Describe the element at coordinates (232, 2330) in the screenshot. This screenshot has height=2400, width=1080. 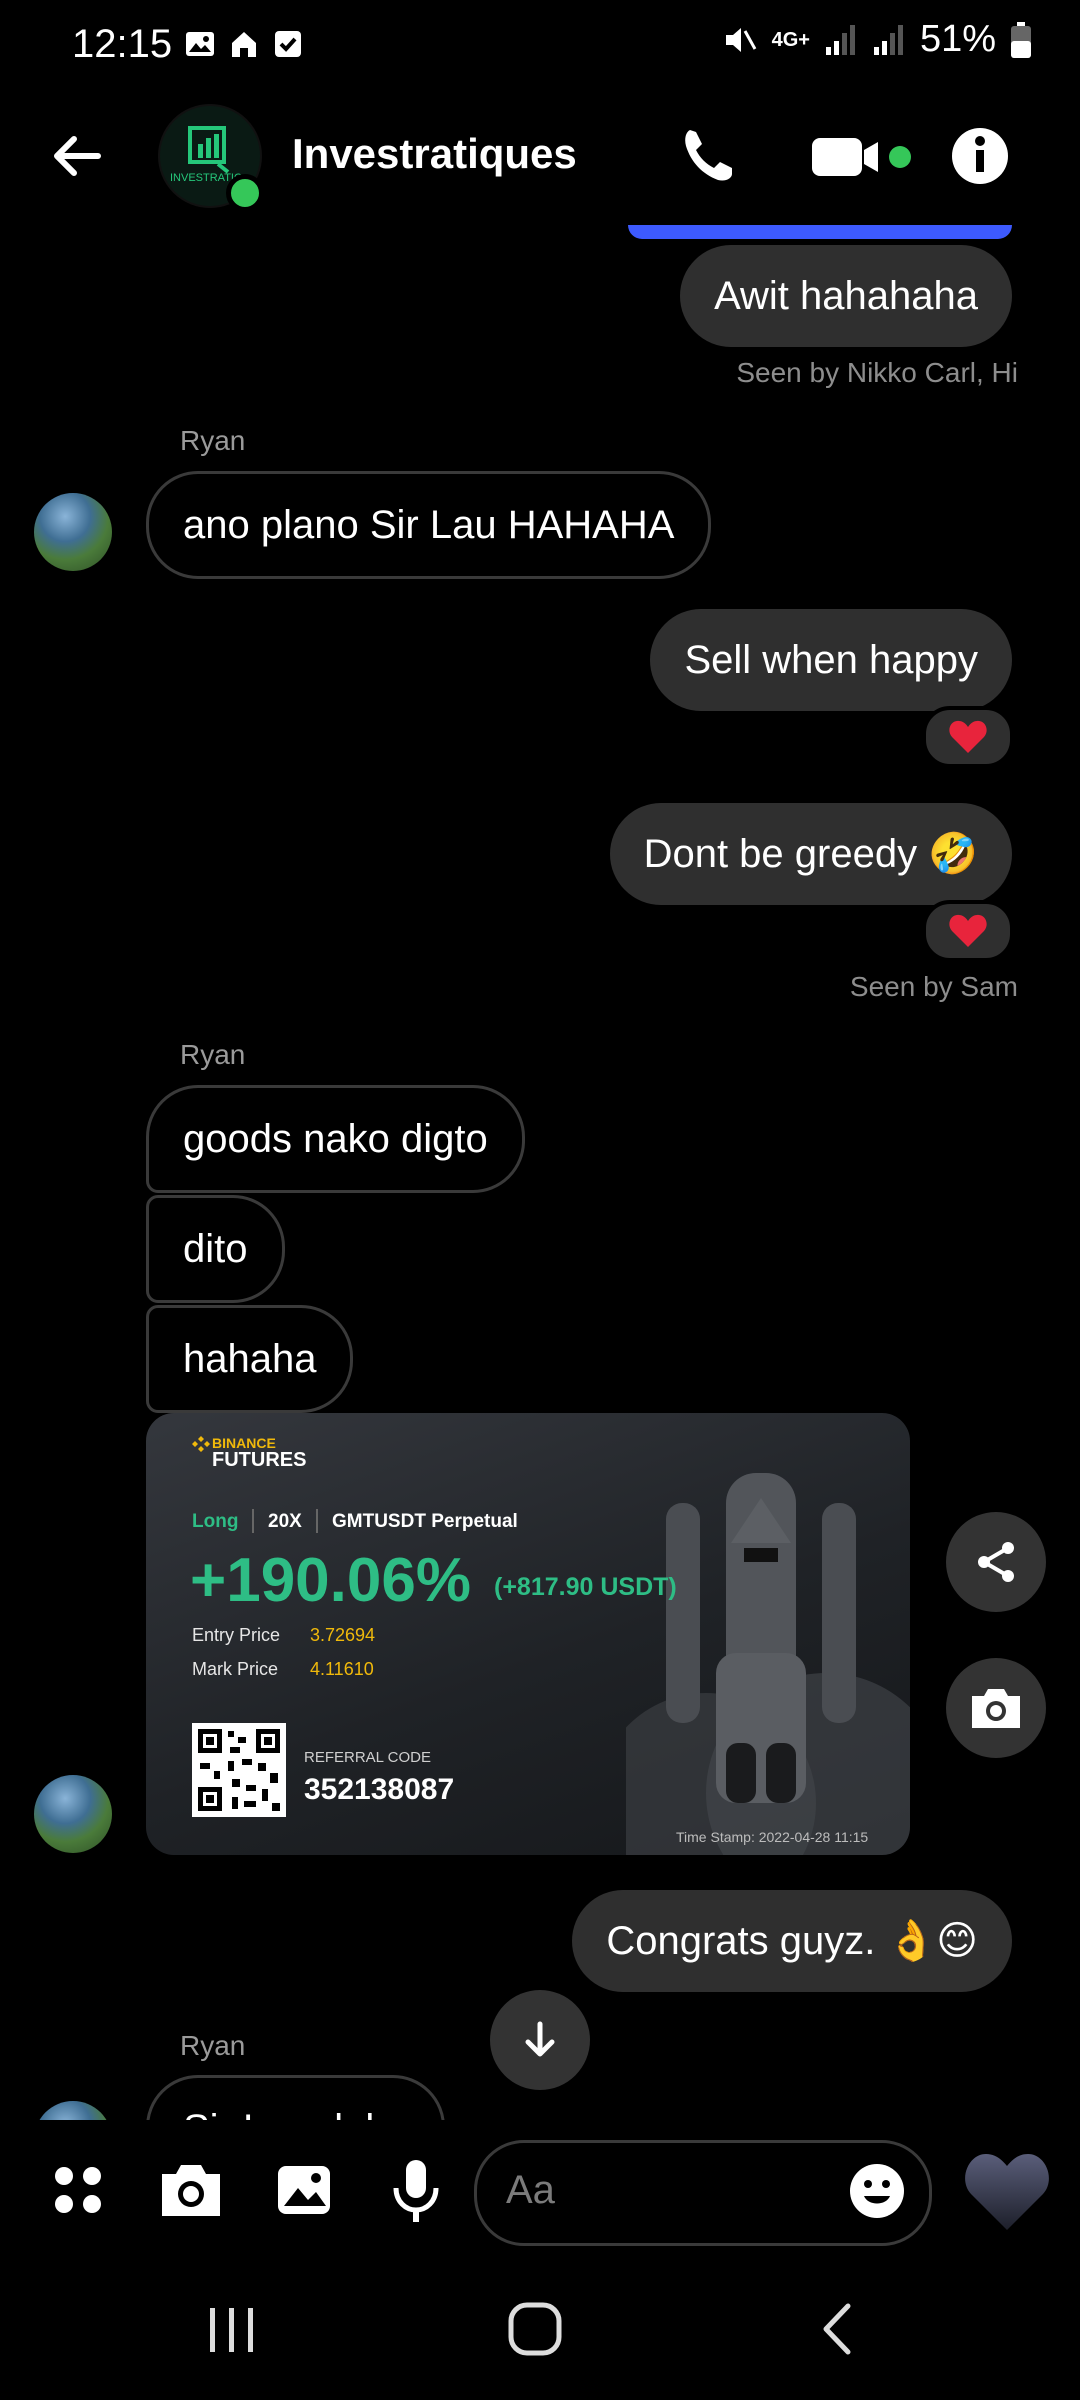
I see `recent-apps-icon` at that location.